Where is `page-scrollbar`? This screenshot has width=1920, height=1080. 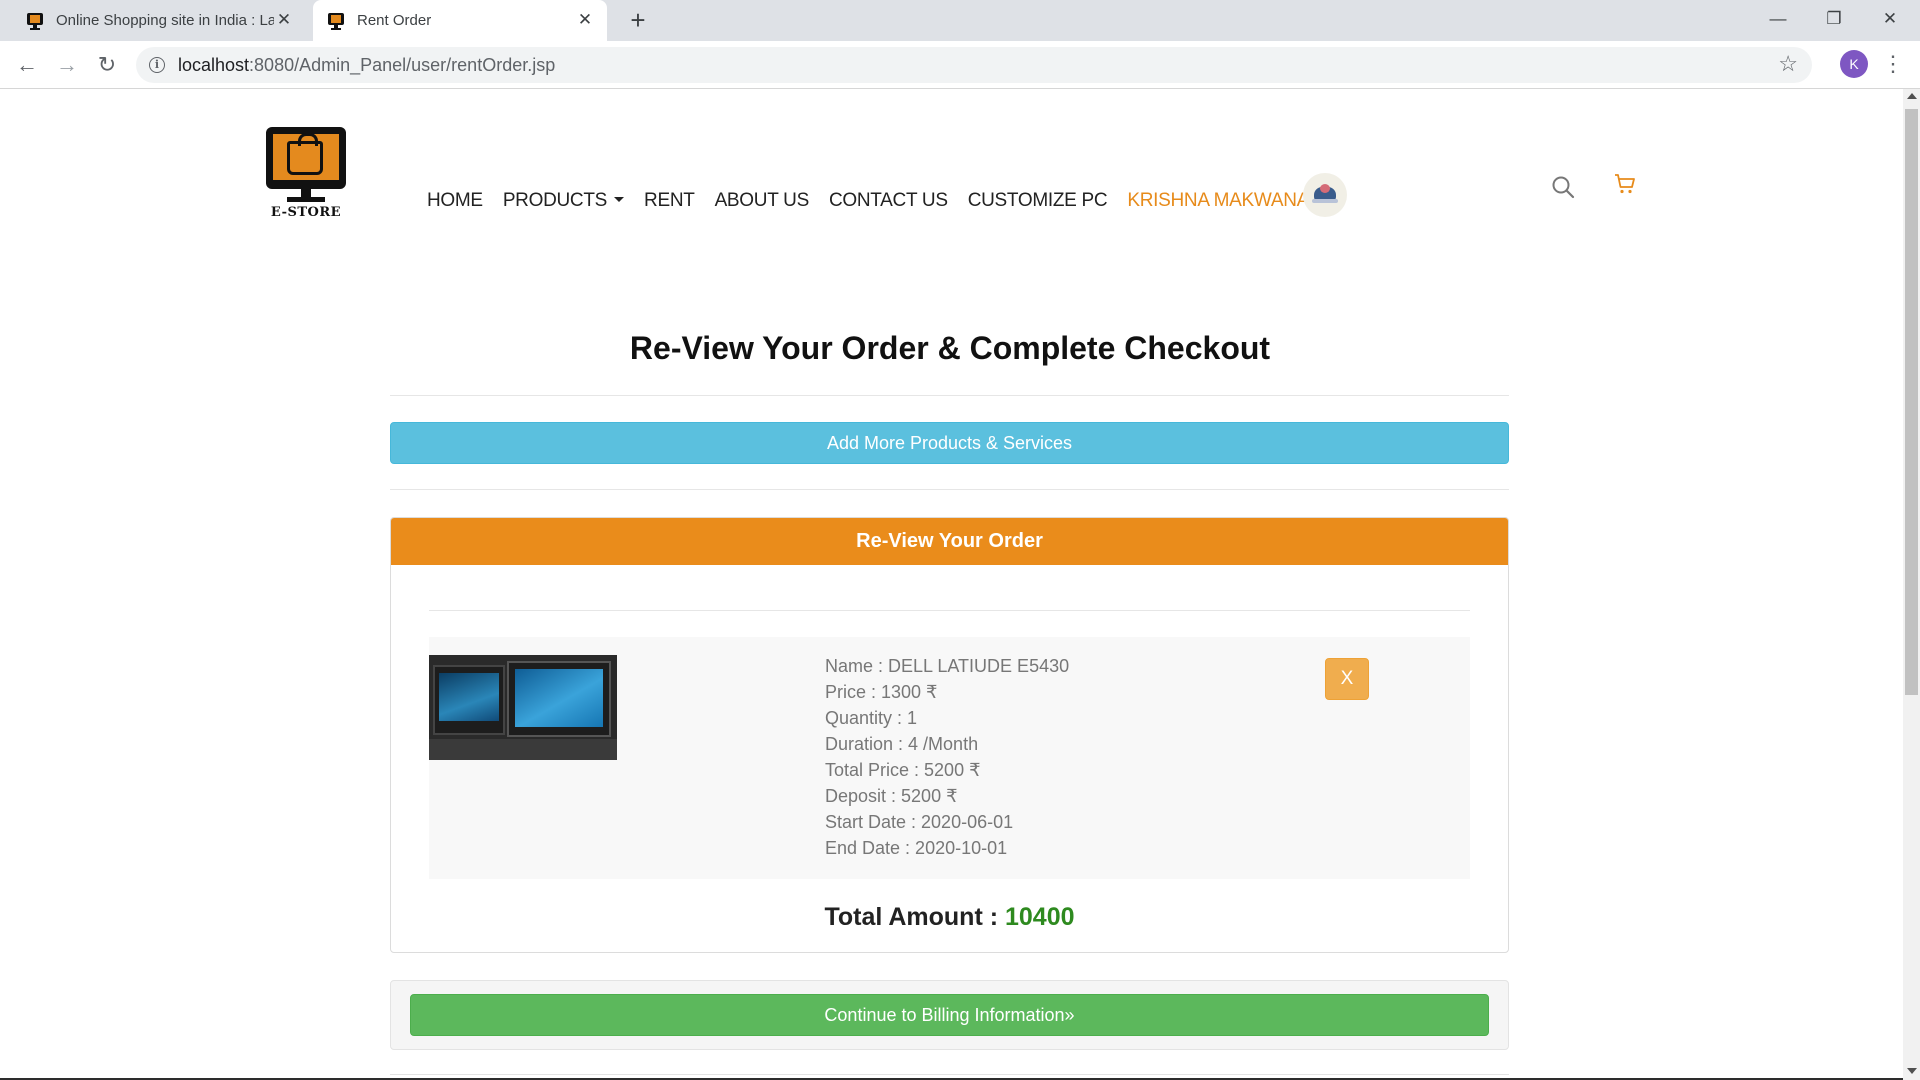 page-scrollbar is located at coordinates (1911, 584).